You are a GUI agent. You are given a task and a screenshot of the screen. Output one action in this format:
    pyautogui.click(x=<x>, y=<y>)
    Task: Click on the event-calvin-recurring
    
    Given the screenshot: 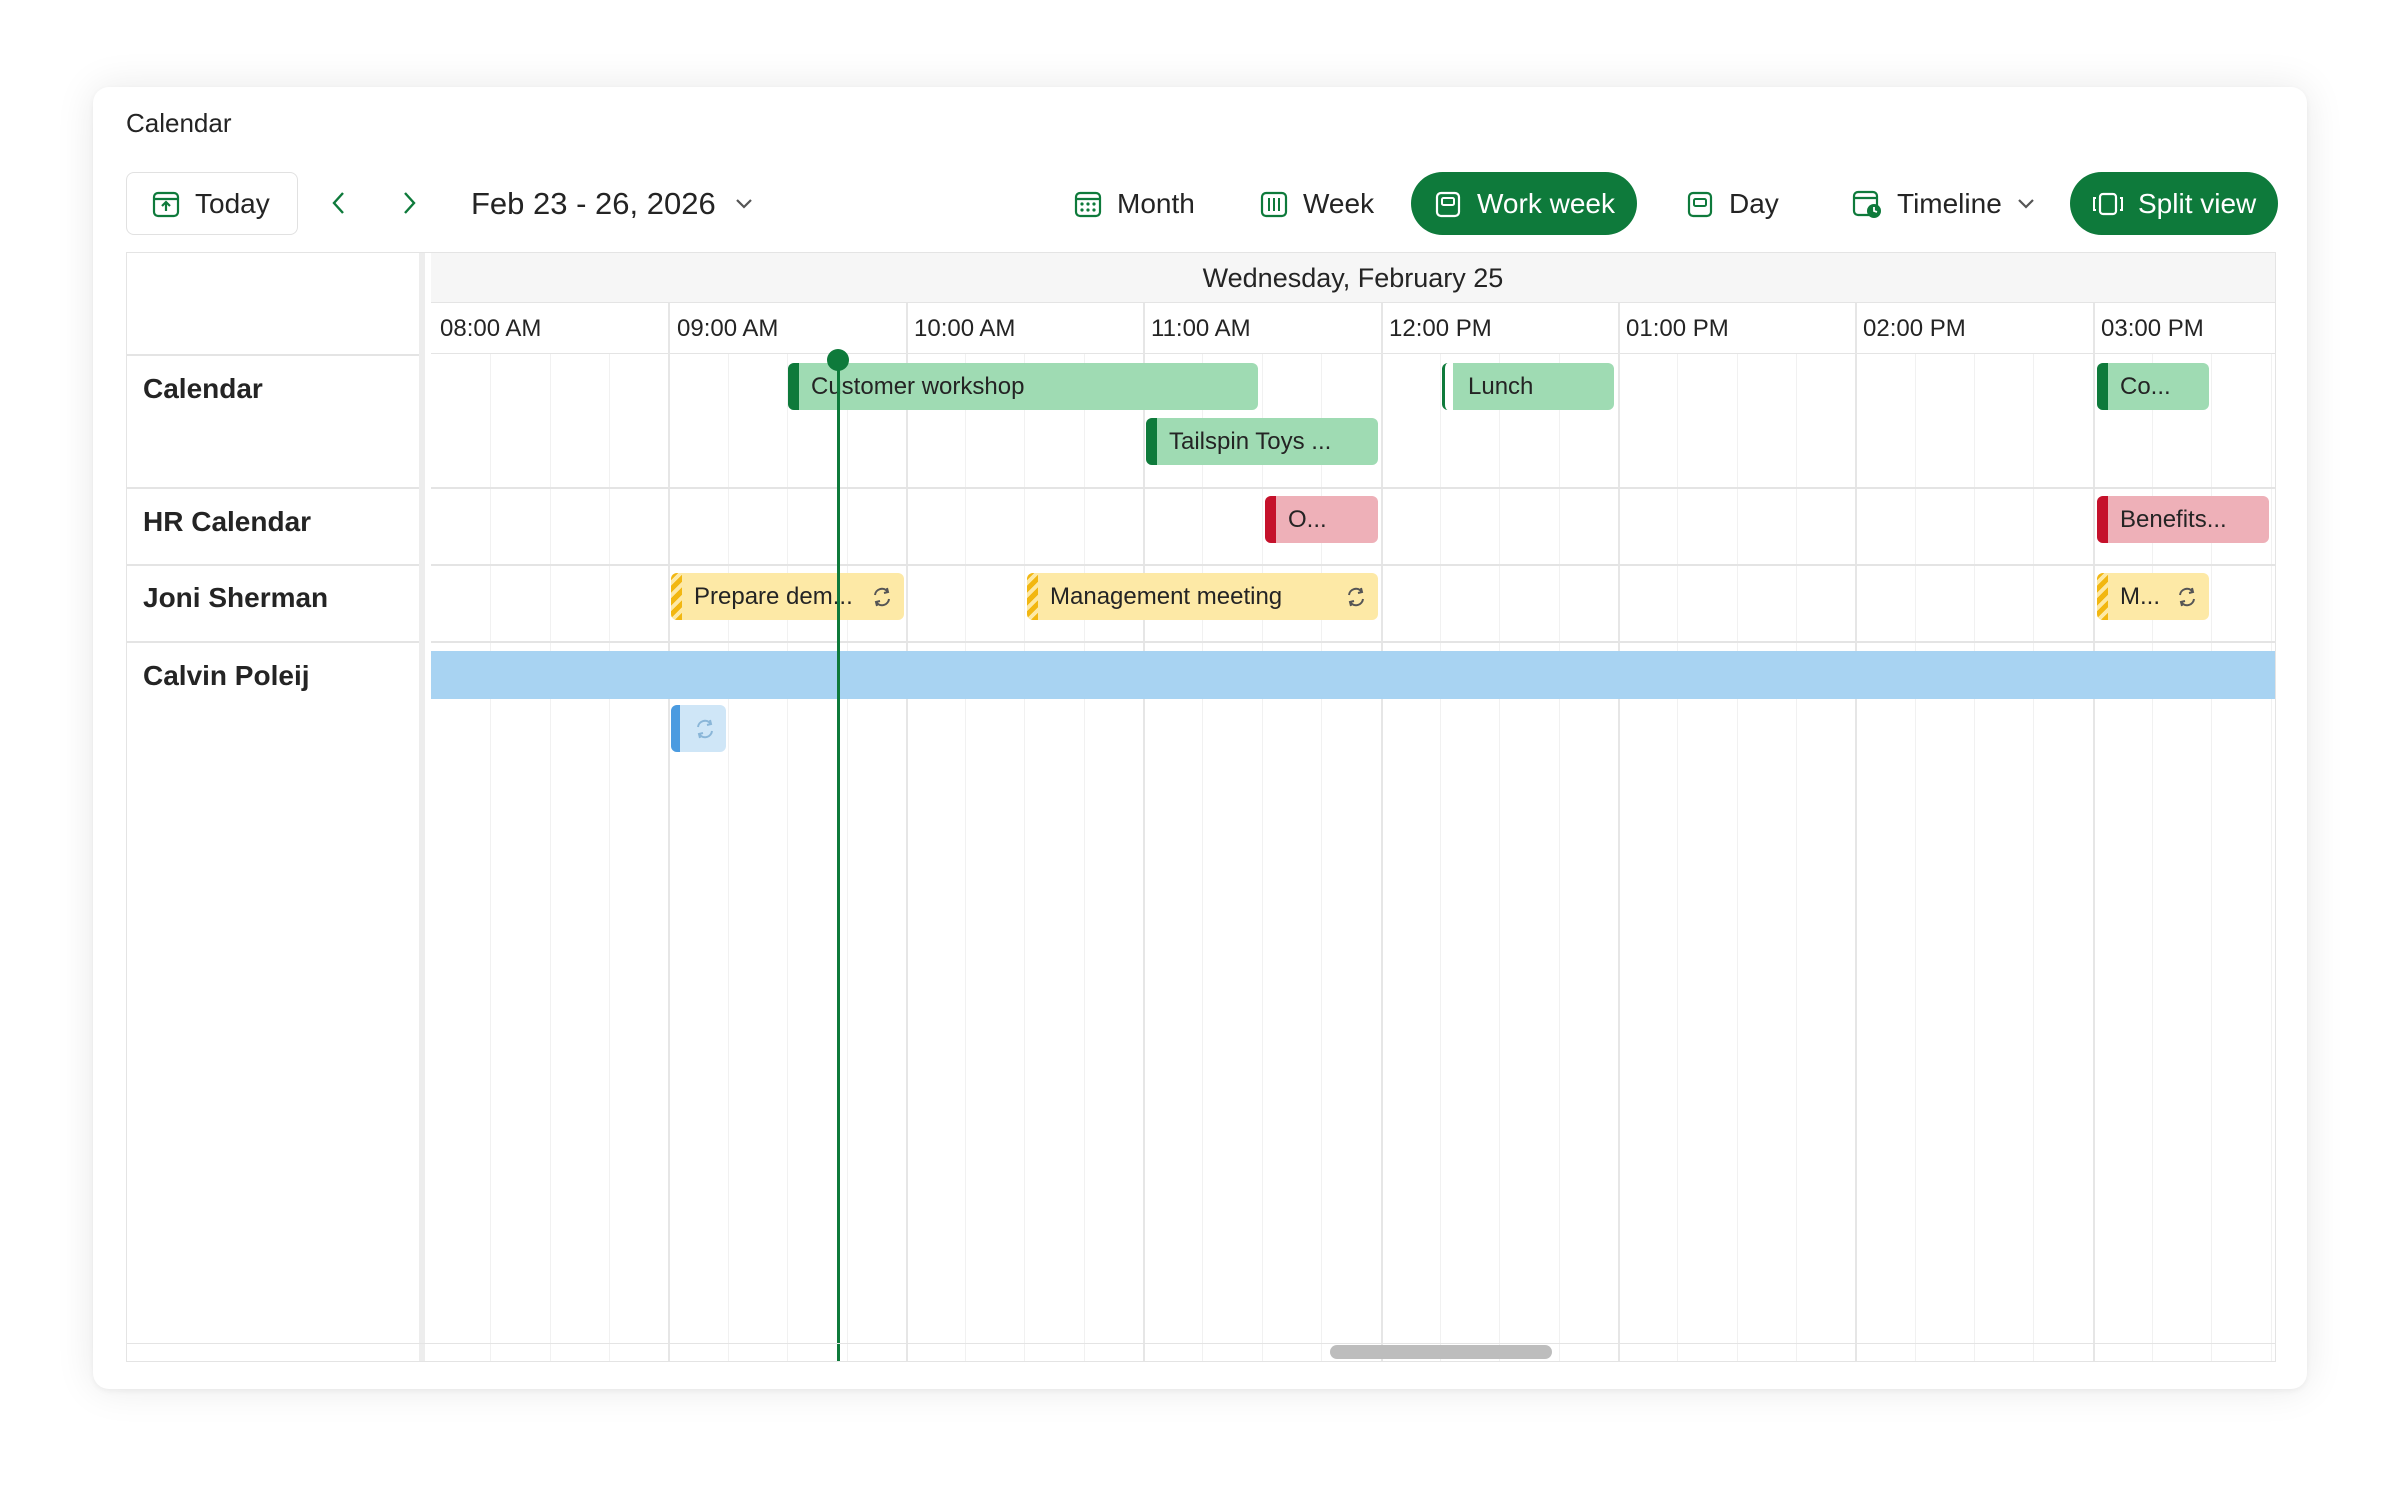 What is the action you would take?
    pyautogui.click(x=698, y=728)
    